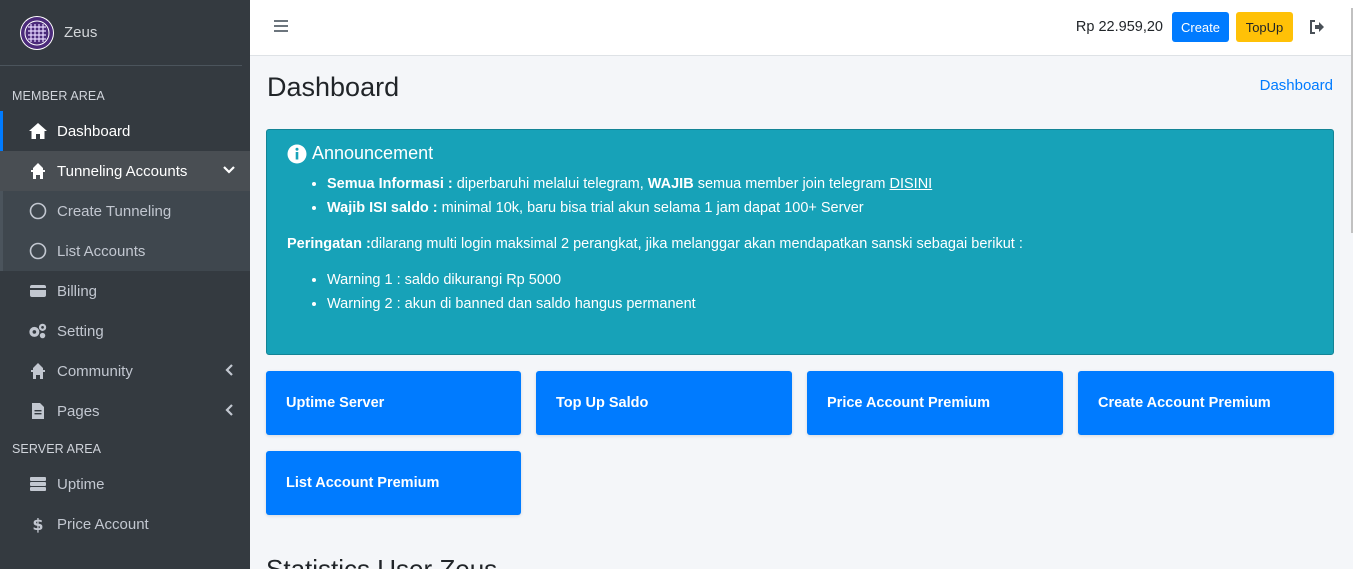 Image resolution: width=1353 pixels, height=569 pixels. Describe the element at coordinates (664, 403) in the screenshot. I see `top-up-saldo-card: Top Up Saldo` at that location.